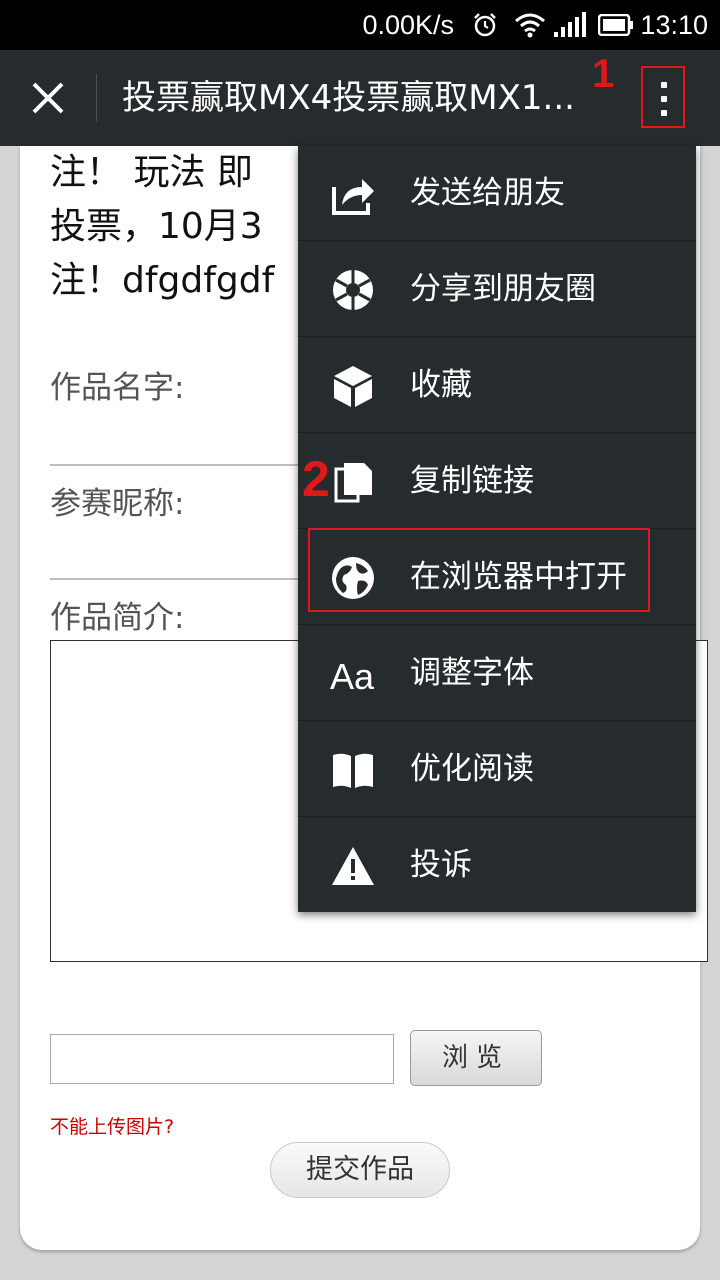 This screenshot has width=720, height=1280. I want to click on menu-item-label: 分享到朋友圈, so click(503, 289).